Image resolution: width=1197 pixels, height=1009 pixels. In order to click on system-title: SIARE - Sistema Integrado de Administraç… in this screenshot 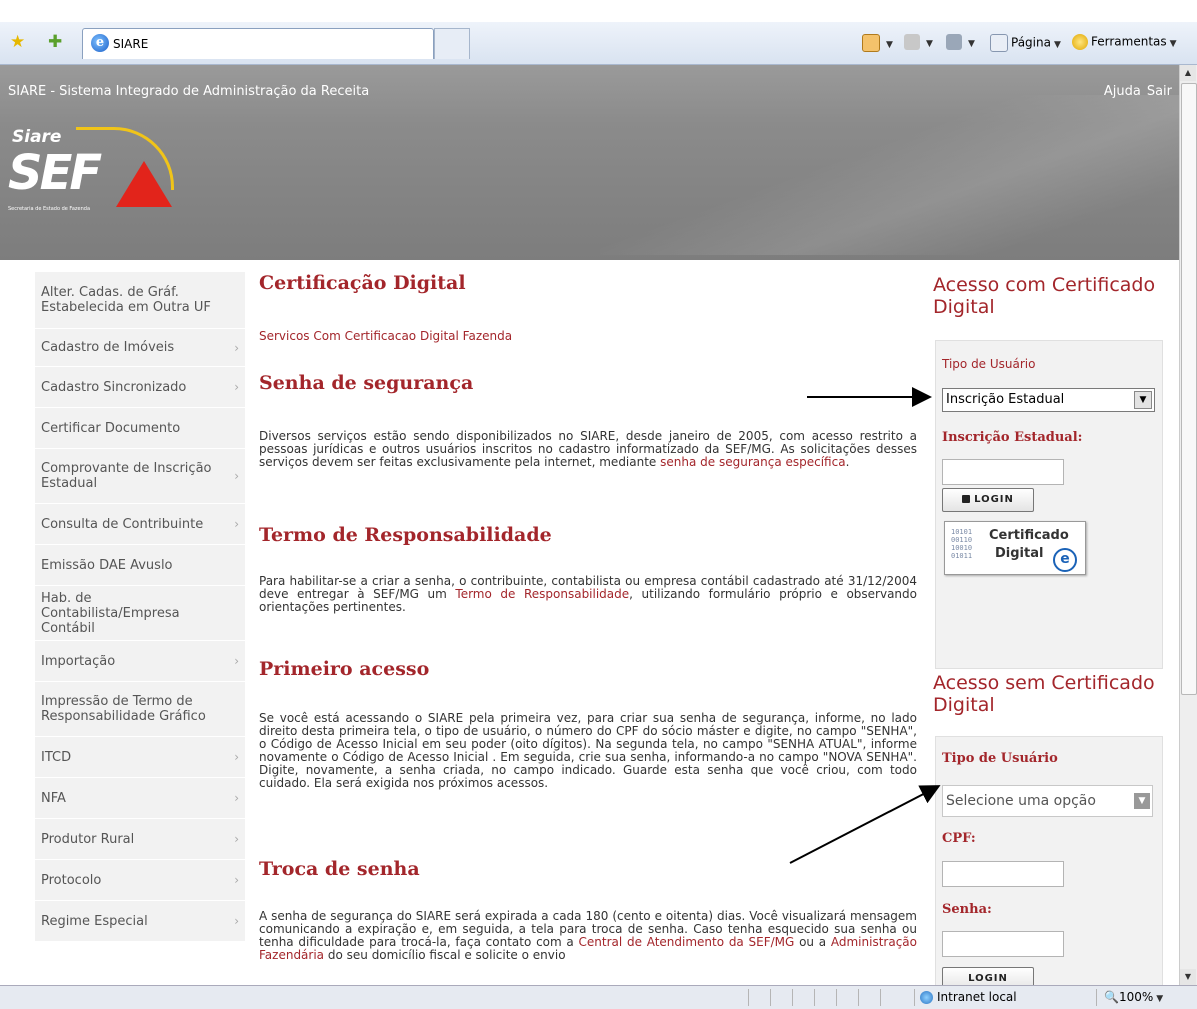, I will do `click(189, 91)`.